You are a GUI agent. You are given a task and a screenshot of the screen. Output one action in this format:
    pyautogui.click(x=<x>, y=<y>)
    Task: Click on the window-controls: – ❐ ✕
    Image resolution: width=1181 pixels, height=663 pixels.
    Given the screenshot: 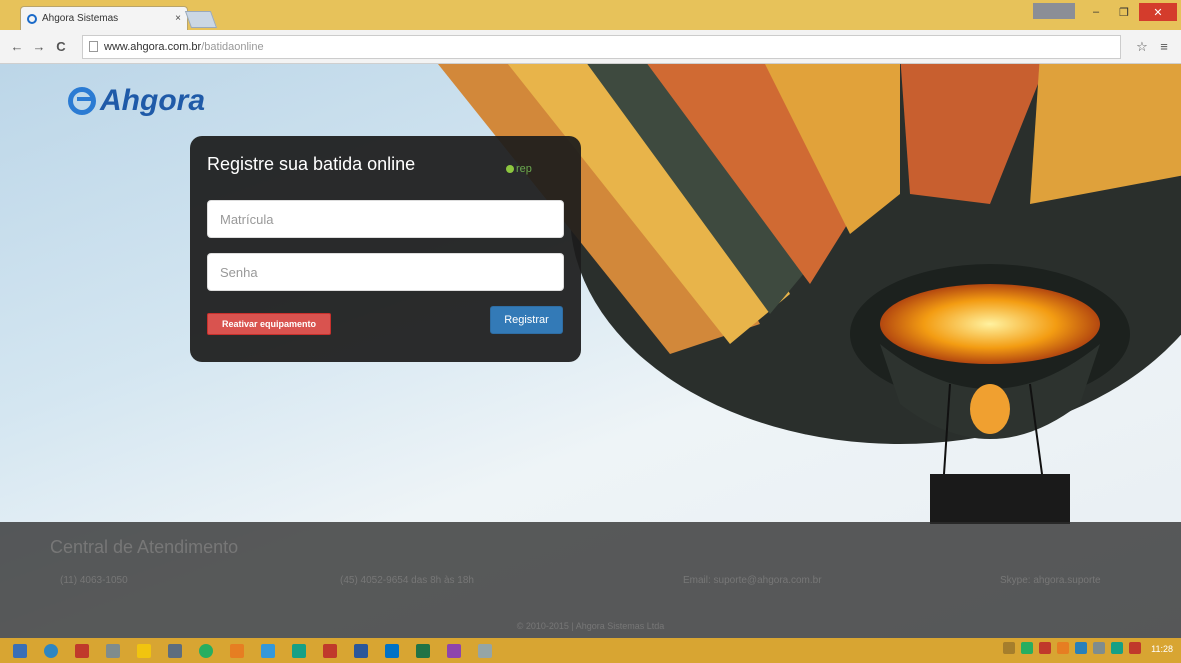 What is the action you would take?
    pyautogui.click(x=1105, y=12)
    